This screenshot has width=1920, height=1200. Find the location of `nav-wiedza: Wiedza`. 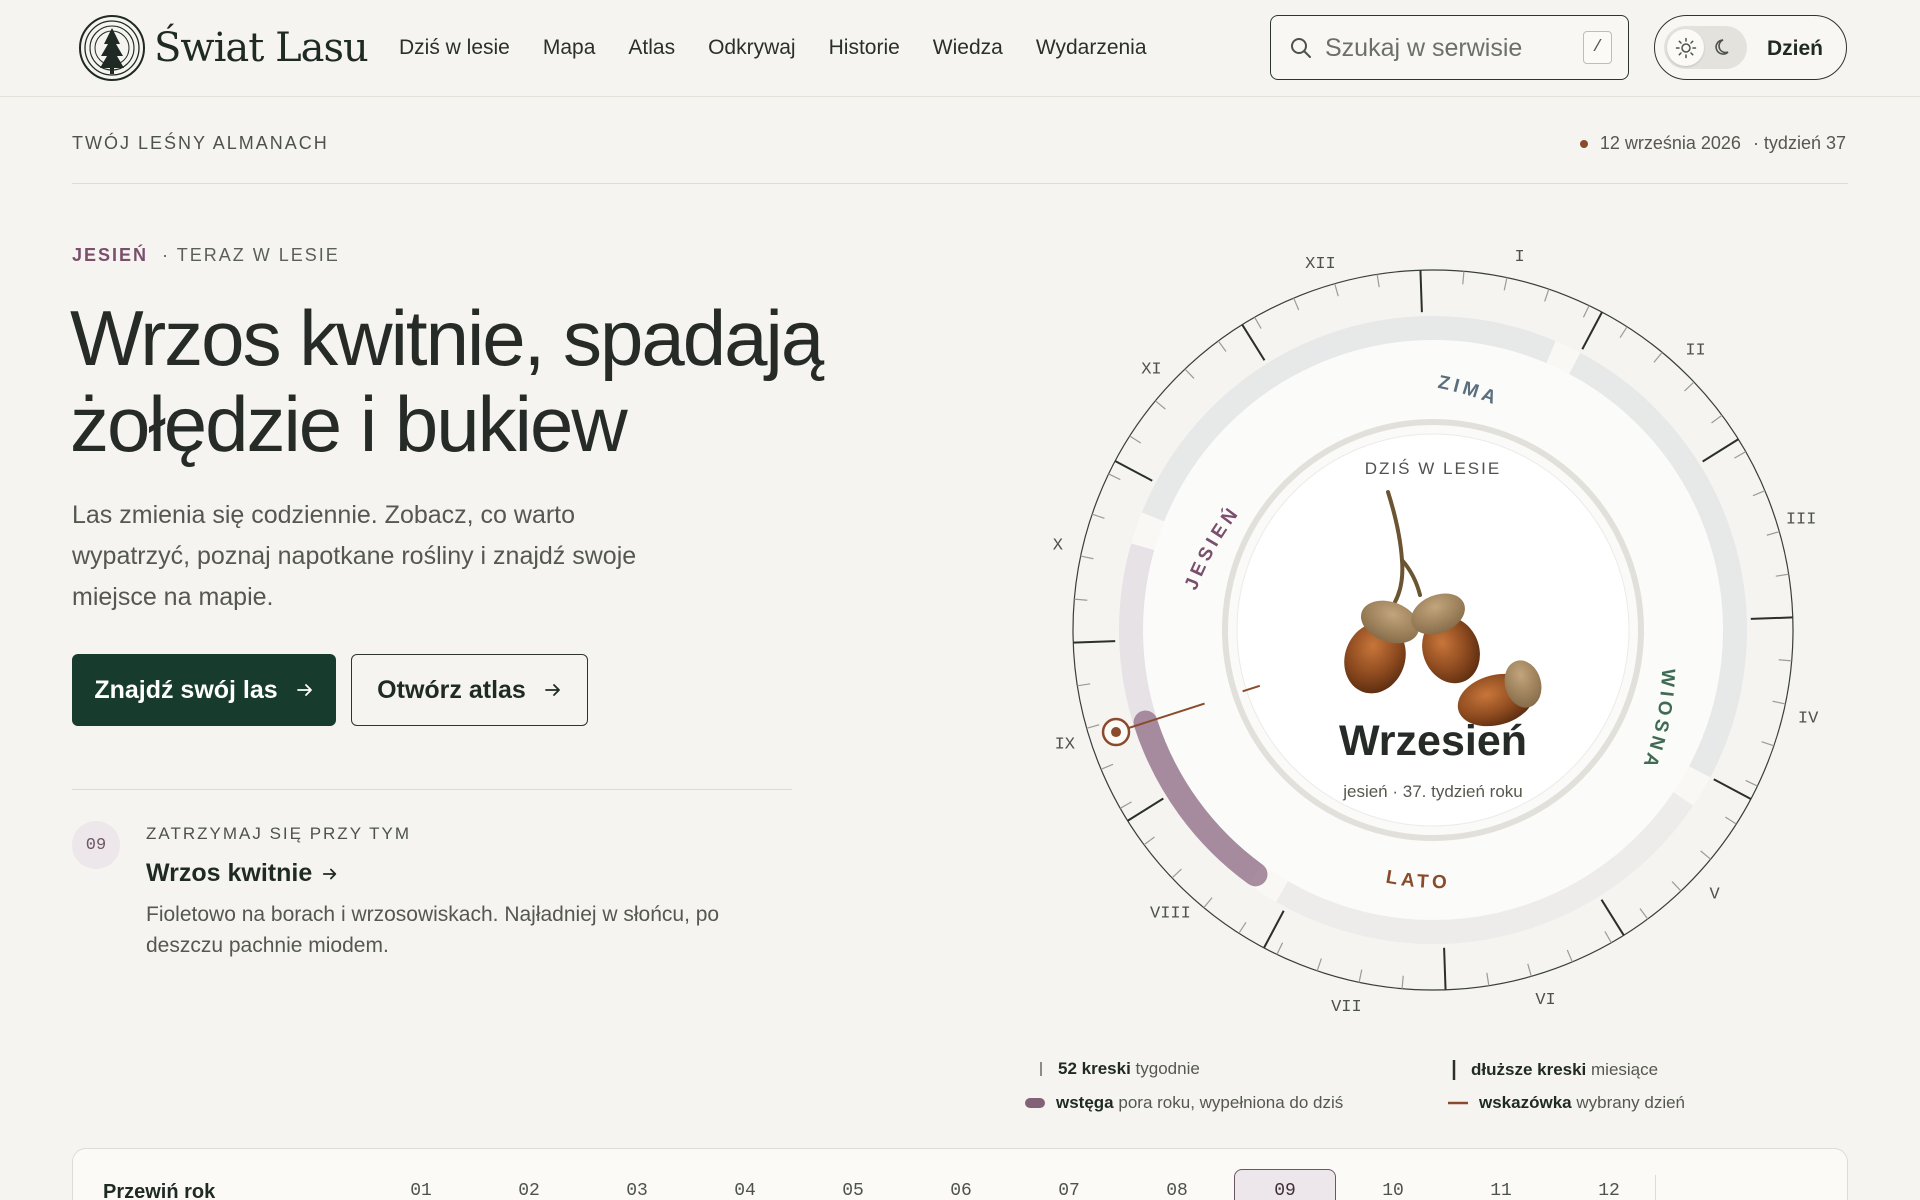

nav-wiedza: Wiedza is located at coordinates (968, 48).